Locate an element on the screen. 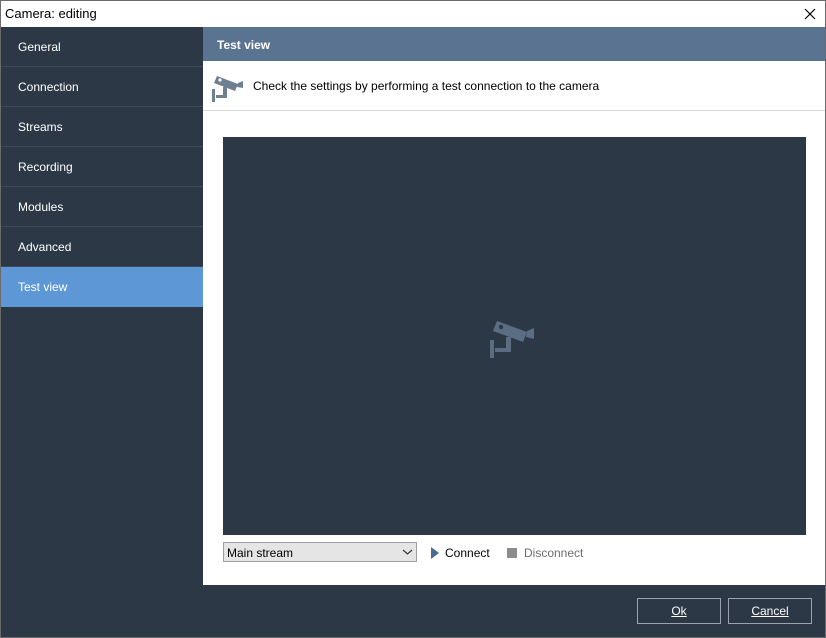  sidebar-item-label: Streams is located at coordinates (40, 127).